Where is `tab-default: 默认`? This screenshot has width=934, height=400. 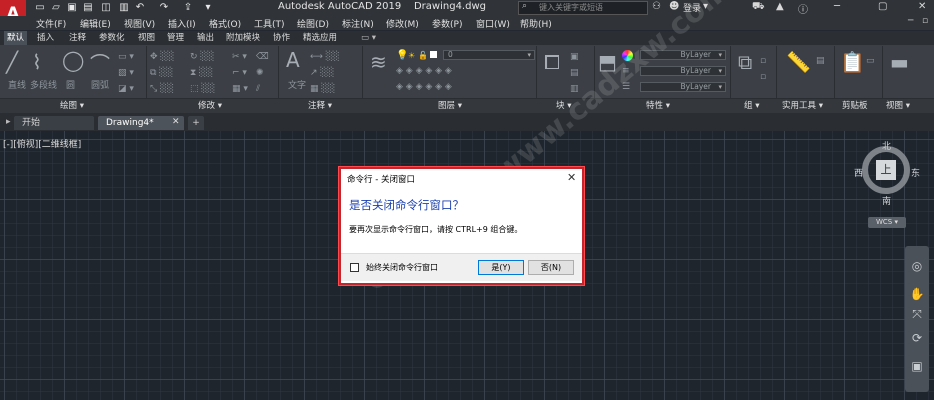
tab-default: 默认 is located at coordinates (16, 38).